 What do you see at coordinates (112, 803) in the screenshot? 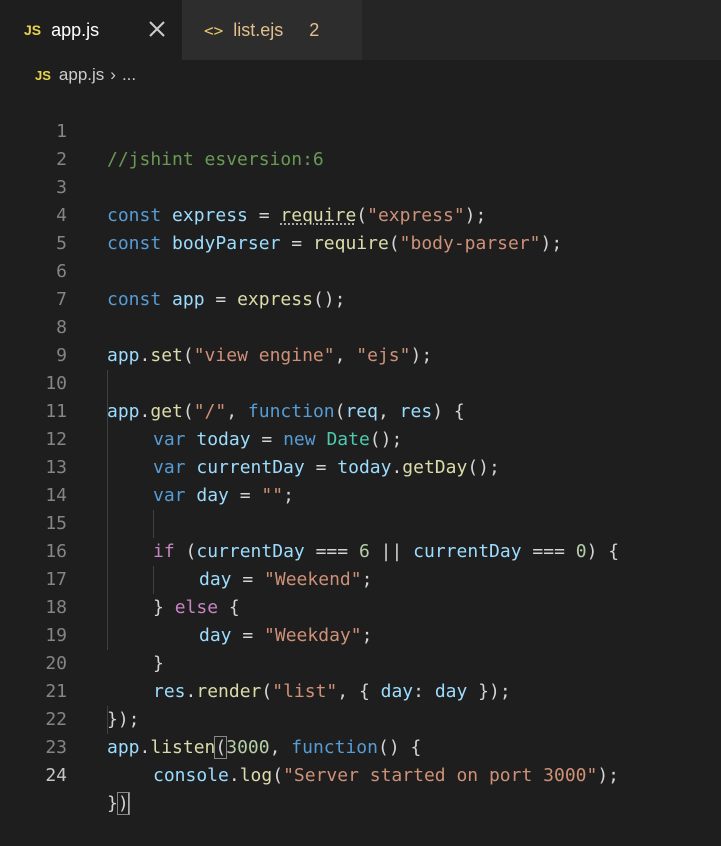
I see `code-token: }` at bounding box center [112, 803].